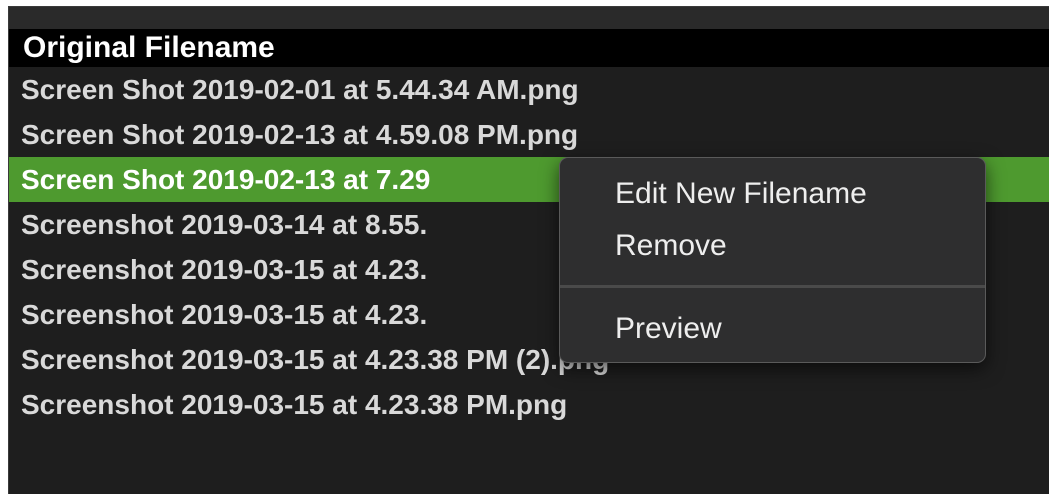 The image size is (1049, 494). I want to click on menu-item-preview: Preview, so click(772, 329).